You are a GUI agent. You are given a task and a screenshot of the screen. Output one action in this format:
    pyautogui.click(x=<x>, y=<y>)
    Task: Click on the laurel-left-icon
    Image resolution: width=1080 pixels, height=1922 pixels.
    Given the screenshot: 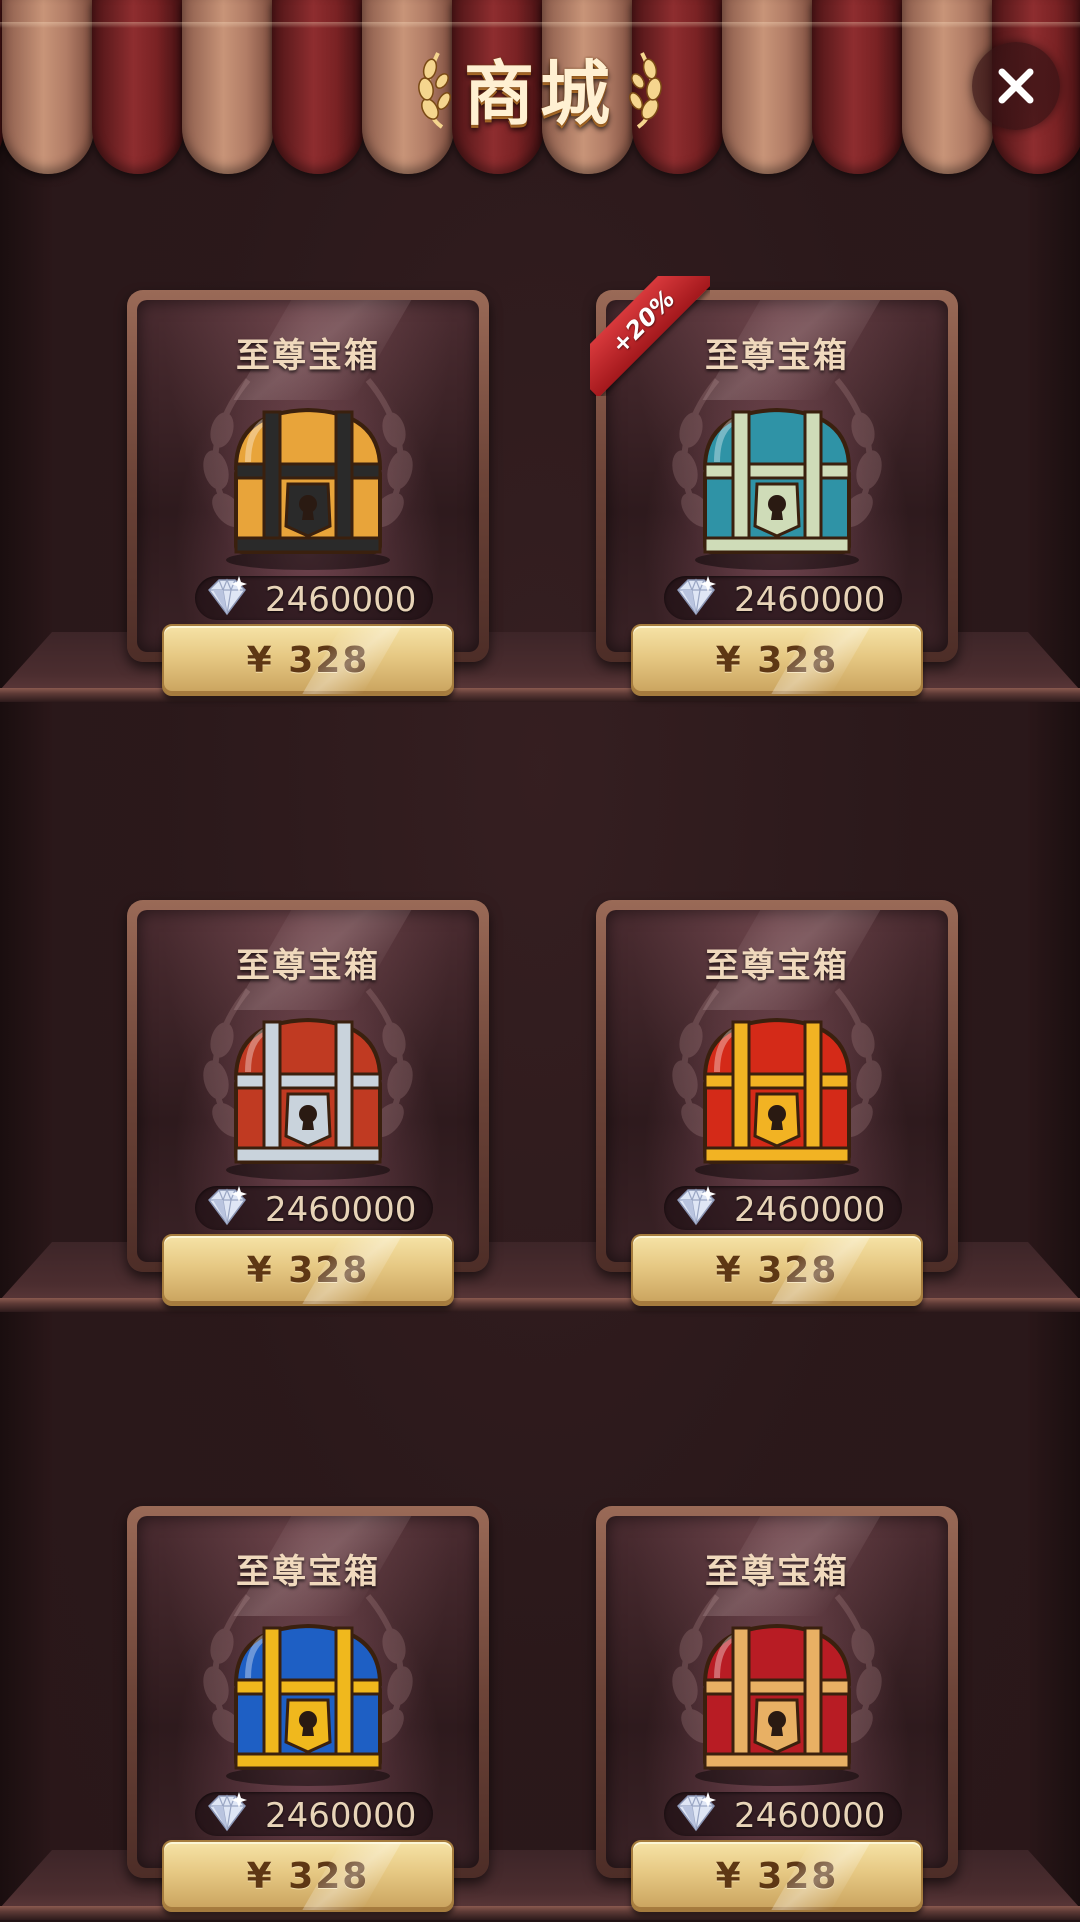 What is the action you would take?
    pyautogui.click(x=434, y=90)
    